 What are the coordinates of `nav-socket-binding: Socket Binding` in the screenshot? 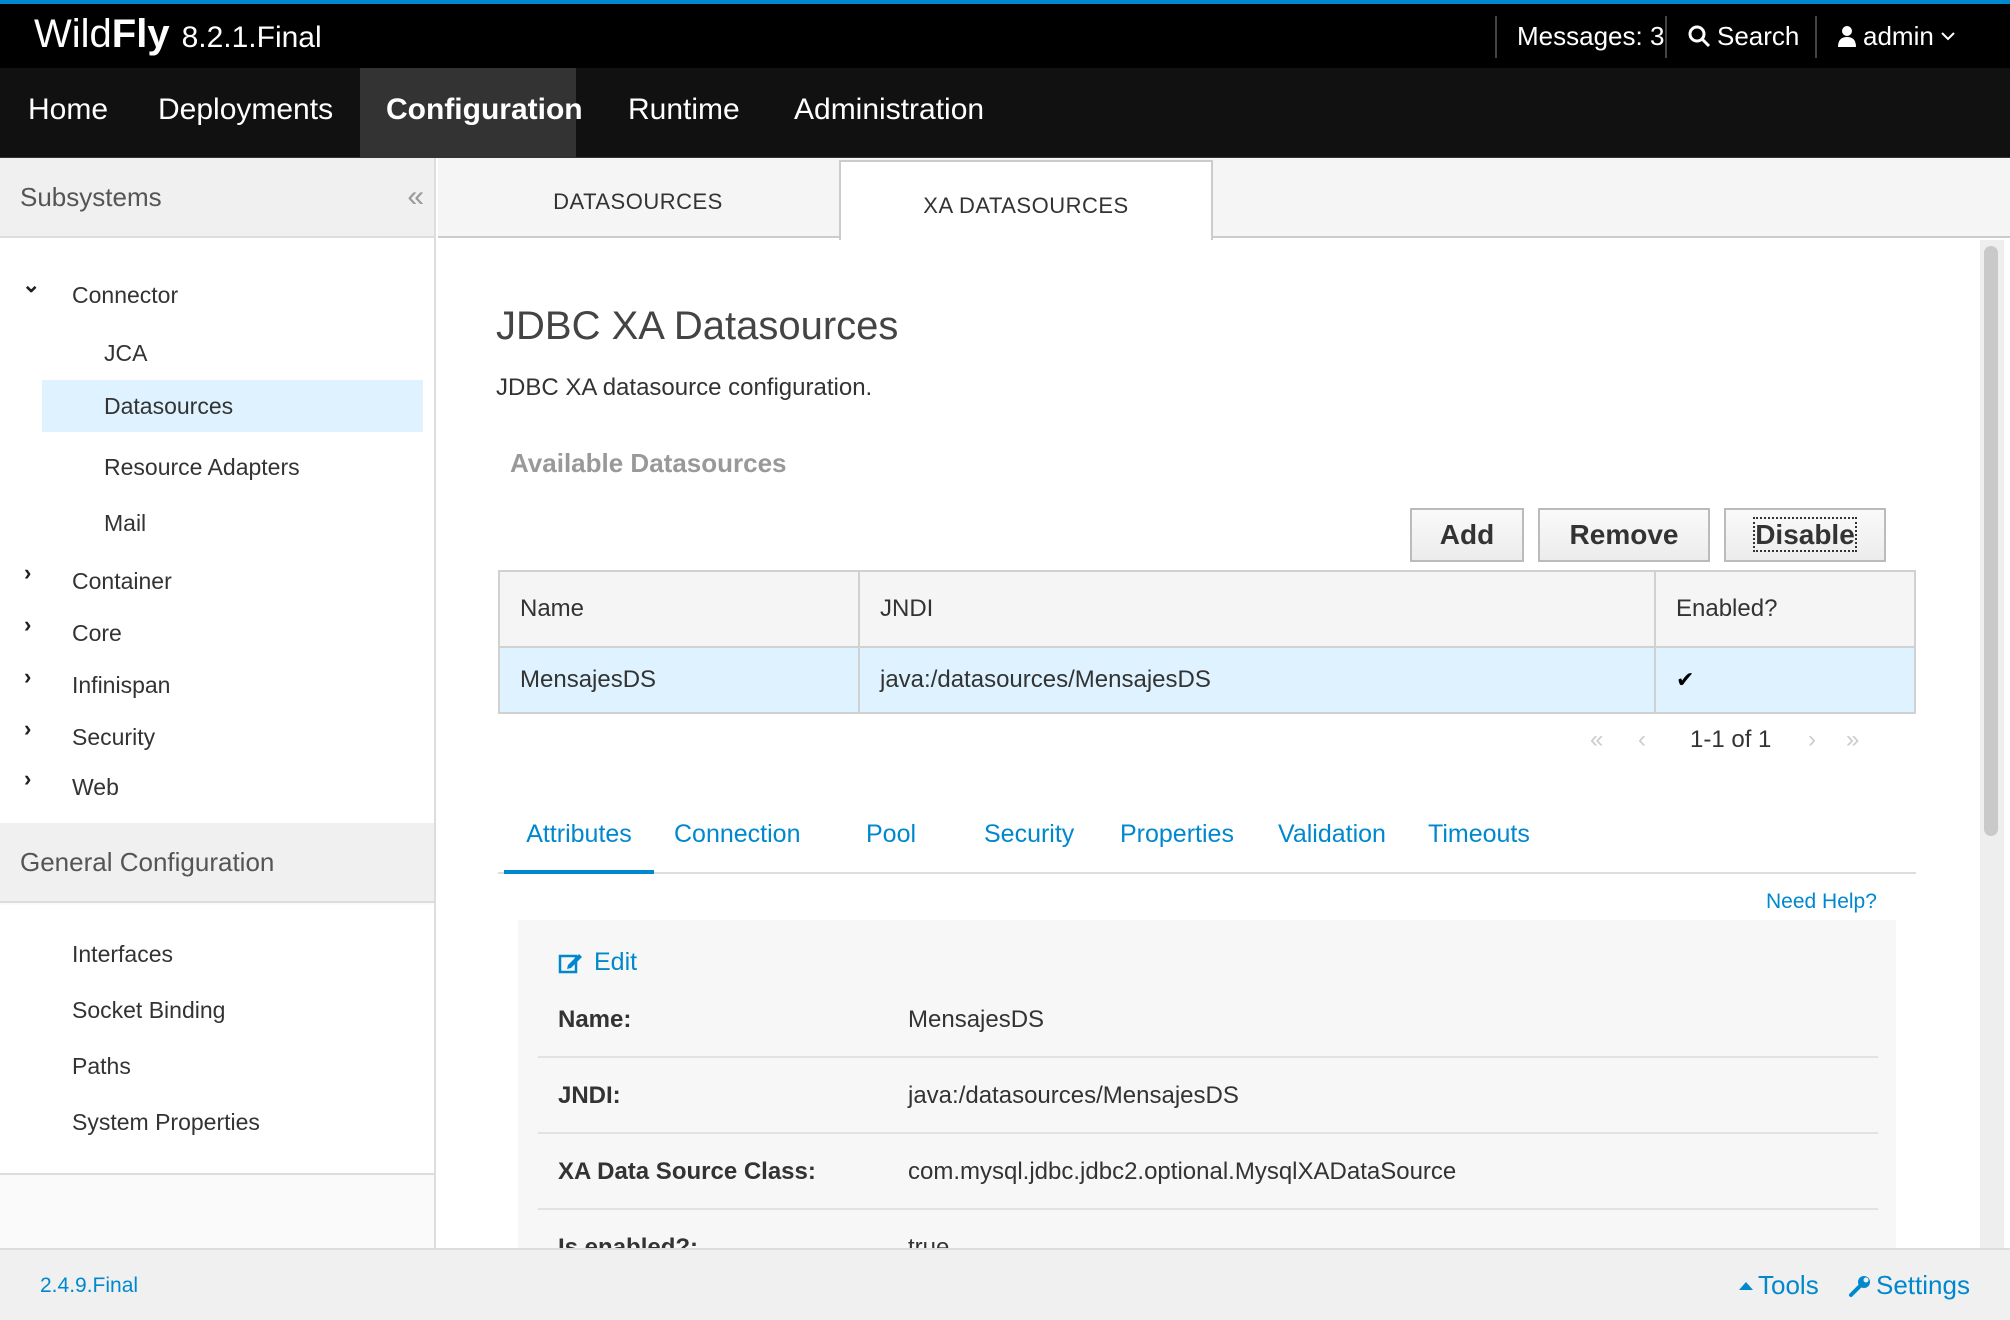 It's located at (148, 1010).